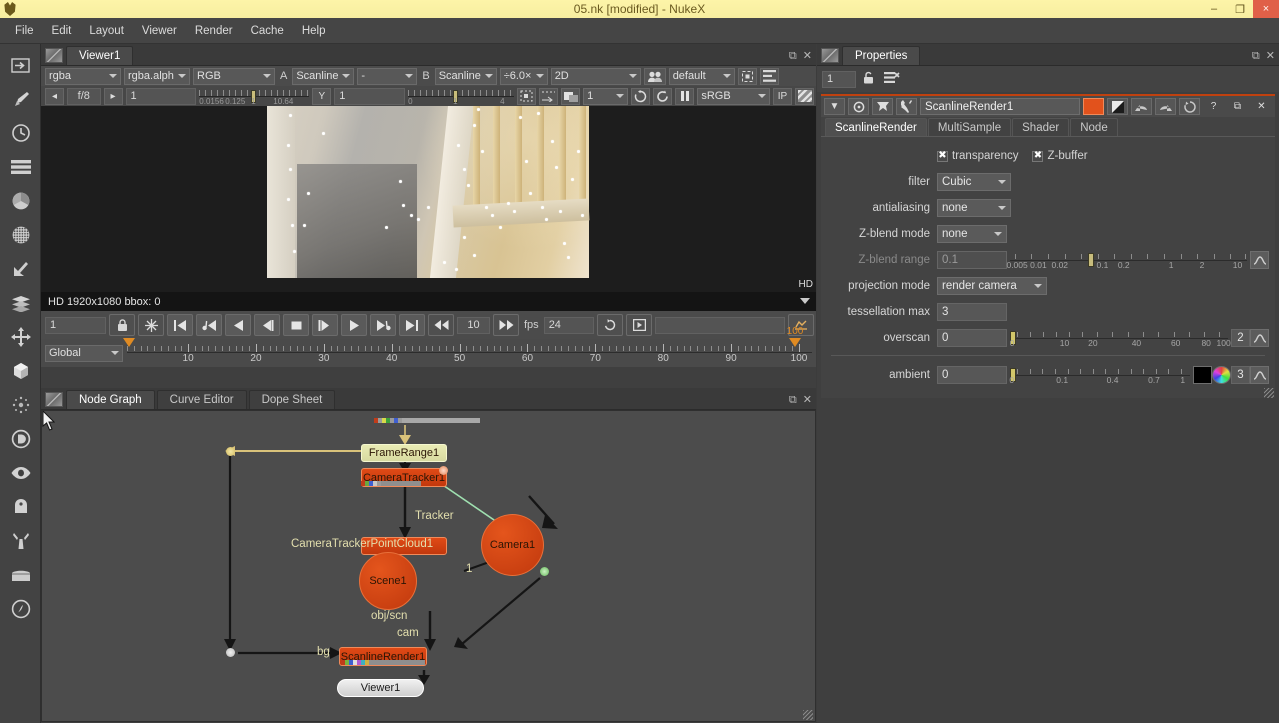 The image size is (1279, 723). I want to click on menu-viewer: Viewer, so click(159, 31).